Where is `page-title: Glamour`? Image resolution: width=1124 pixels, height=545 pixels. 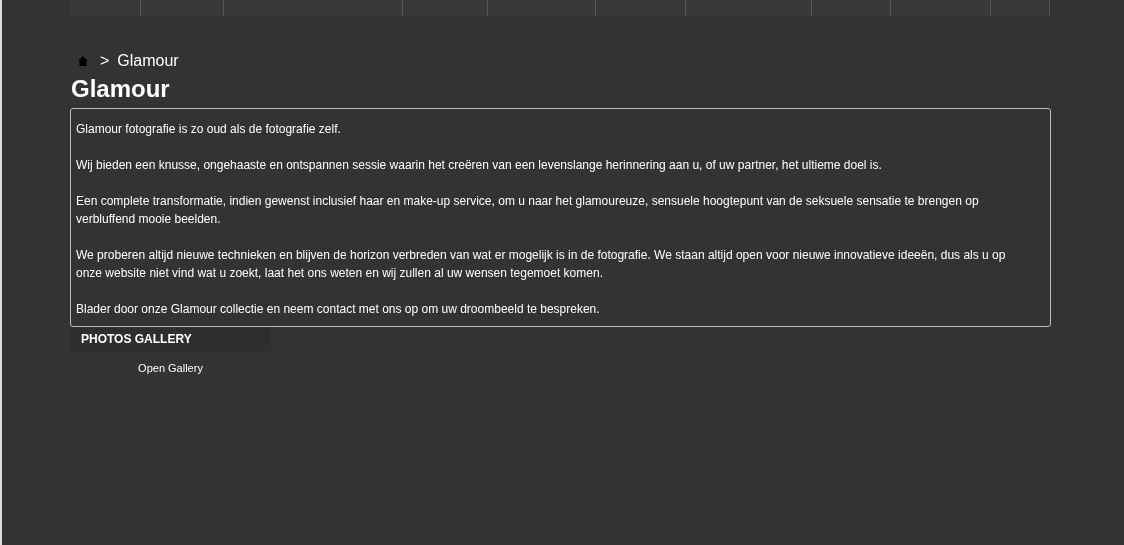 page-title: Glamour is located at coordinates (121, 89).